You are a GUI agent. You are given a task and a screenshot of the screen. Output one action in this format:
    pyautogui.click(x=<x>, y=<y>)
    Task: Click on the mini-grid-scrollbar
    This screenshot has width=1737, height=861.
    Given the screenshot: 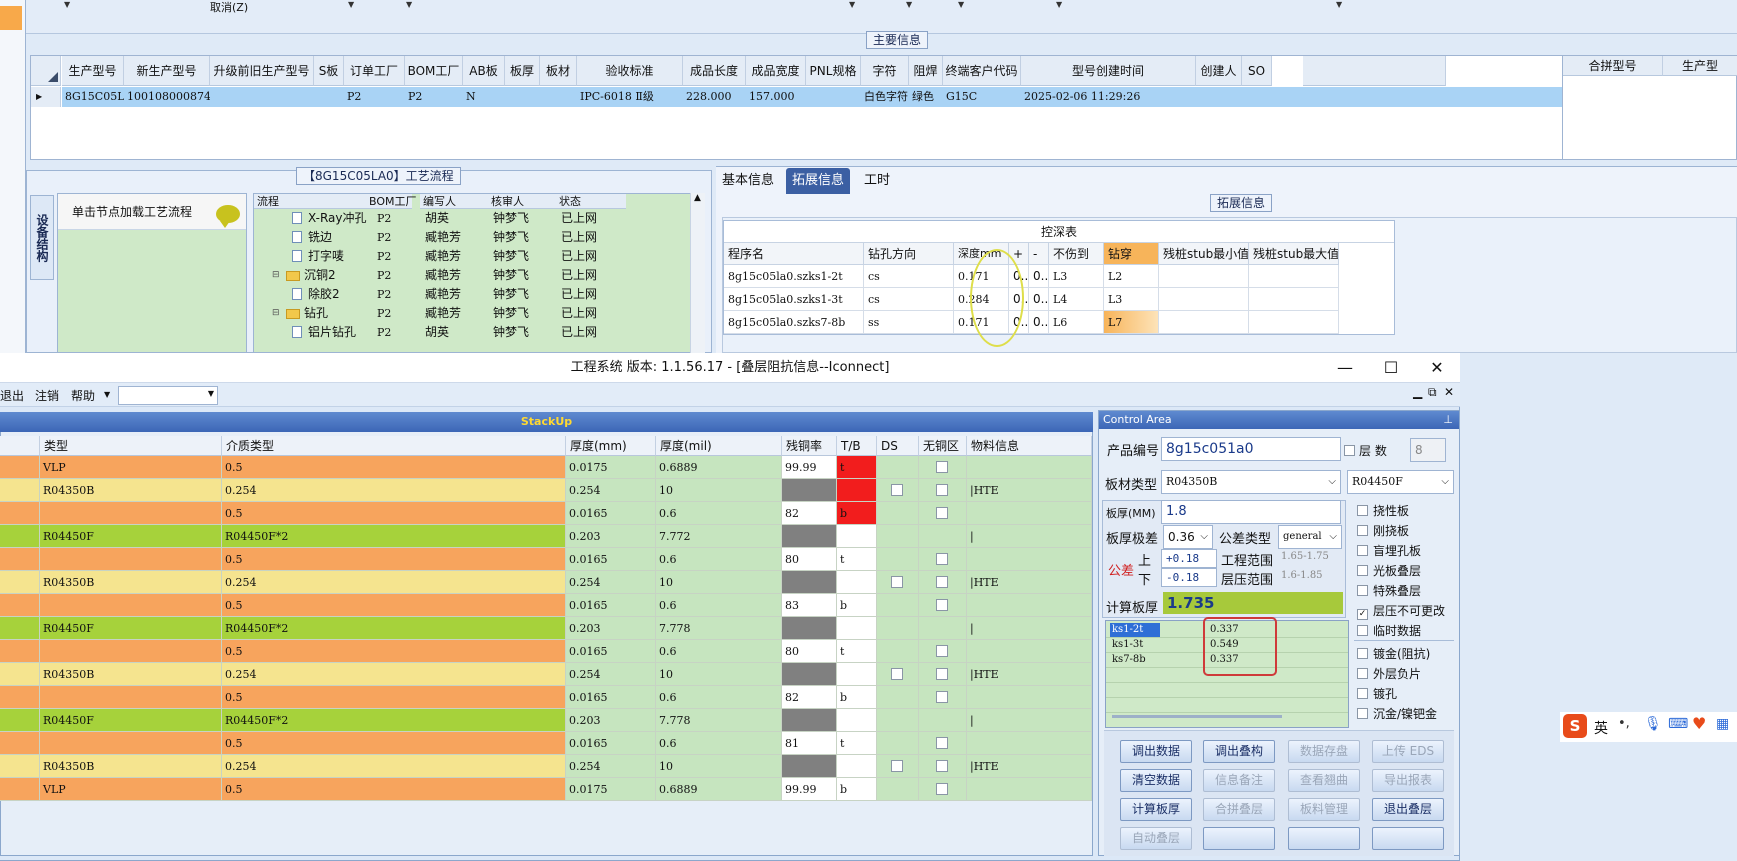 What is the action you would take?
    pyautogui.click(x=1197, y=716)
    